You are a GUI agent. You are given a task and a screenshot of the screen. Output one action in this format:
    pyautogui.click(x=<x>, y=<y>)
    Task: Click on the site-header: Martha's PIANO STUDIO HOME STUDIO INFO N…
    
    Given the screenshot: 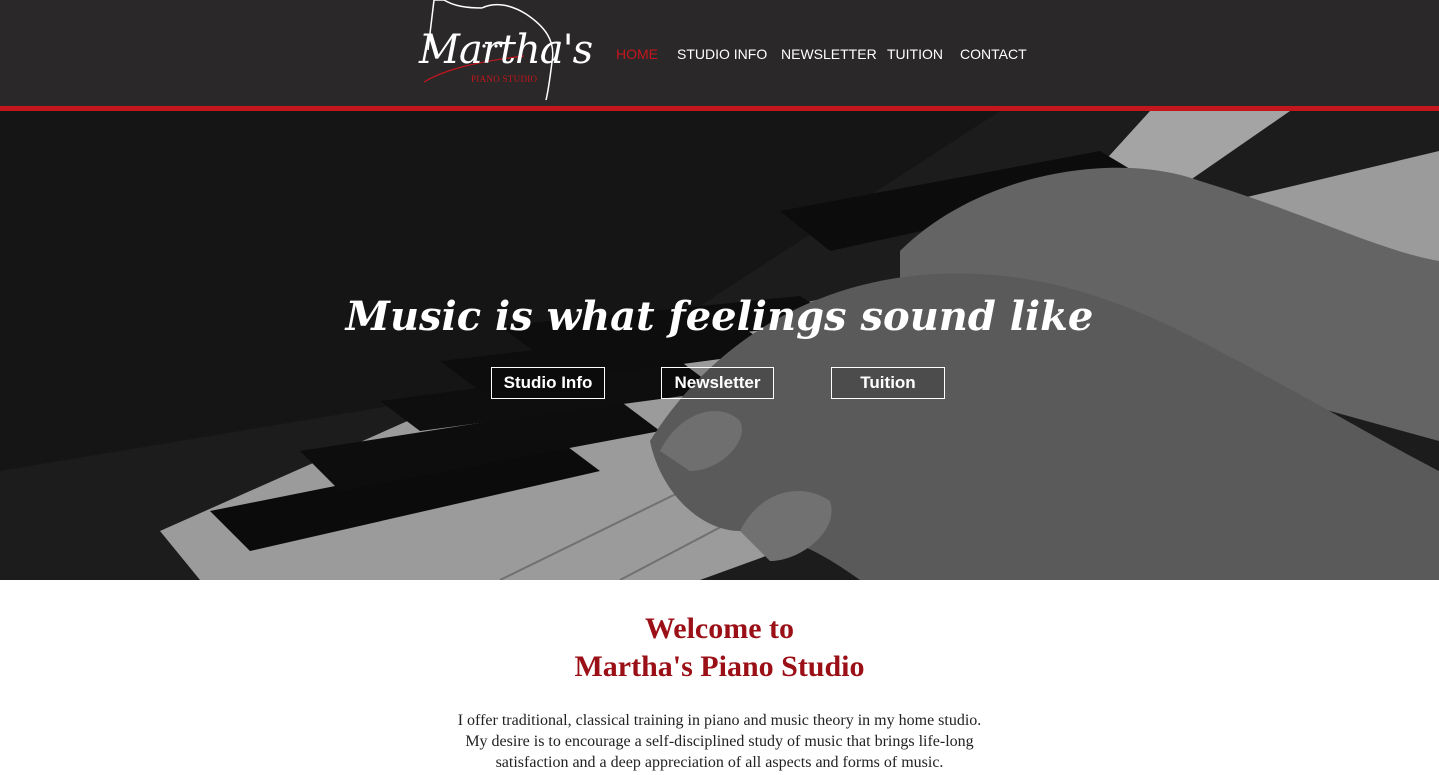 What is the action you would take?
    pyautogui.click(x=719, y=53)
    